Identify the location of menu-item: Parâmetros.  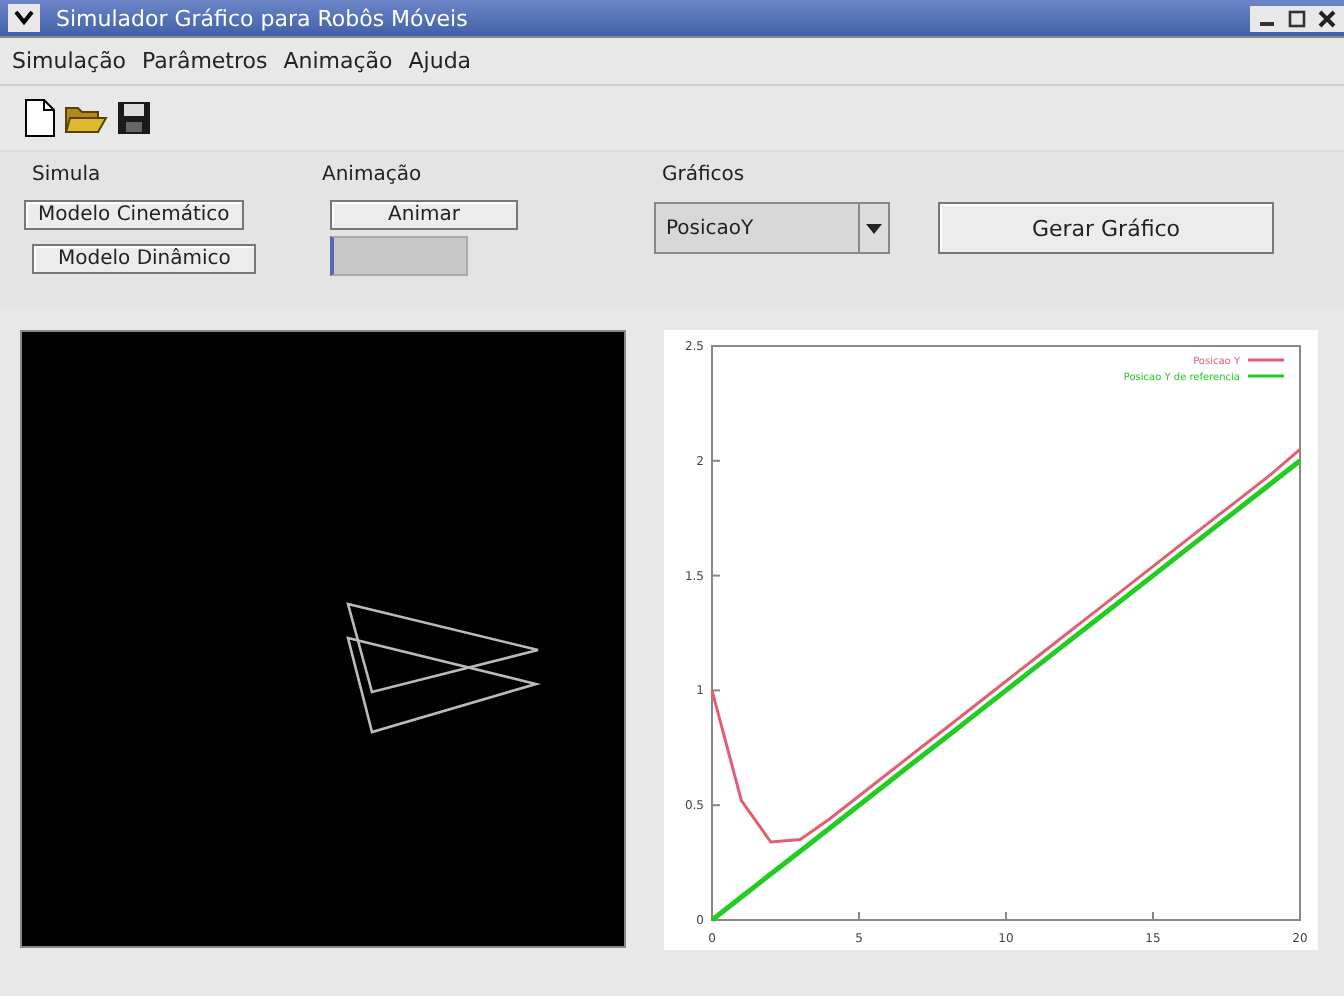
(205, 61).